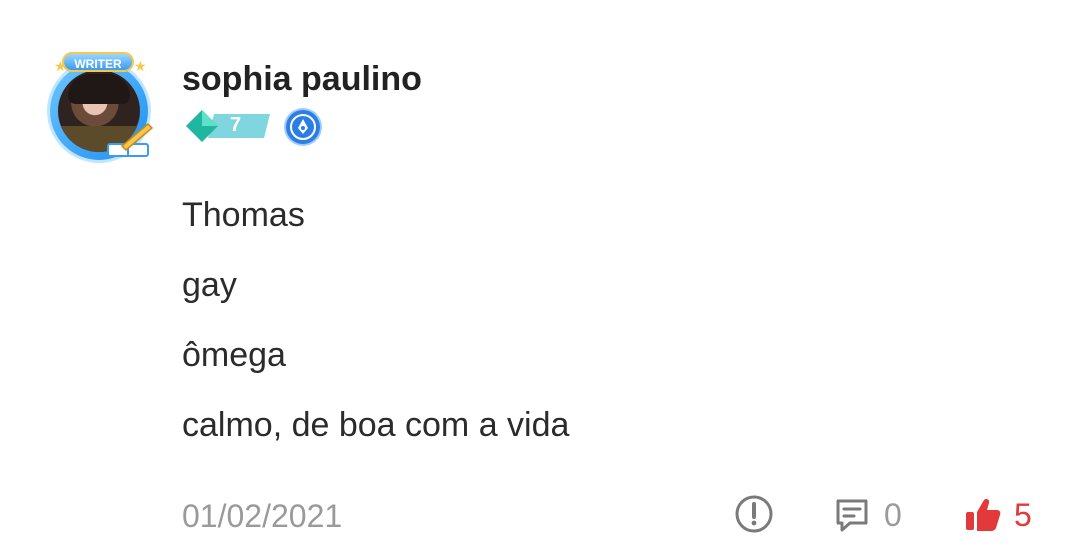  I want to click on comment-button: 0, so click(867, 515).